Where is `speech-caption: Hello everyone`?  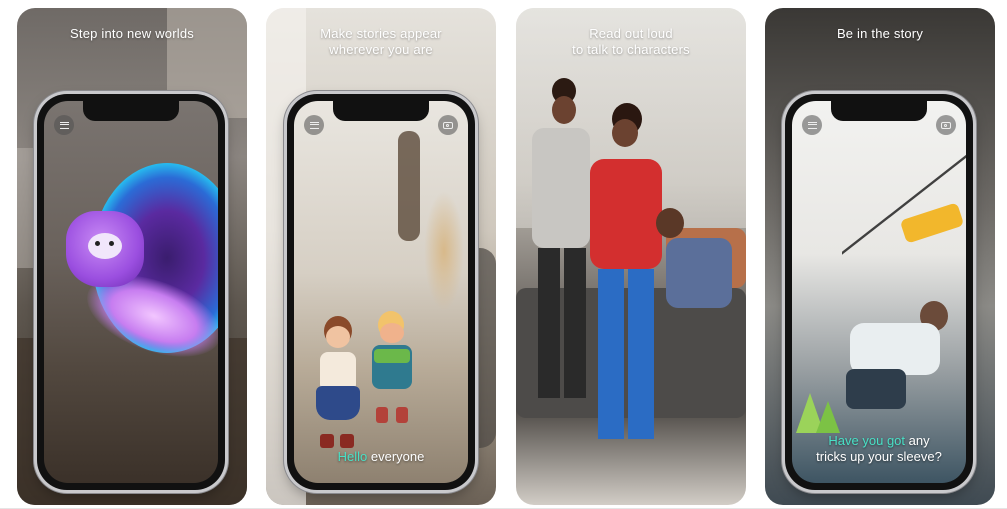 speech-caption: Hello everyone is located at coordinates (381, 457).